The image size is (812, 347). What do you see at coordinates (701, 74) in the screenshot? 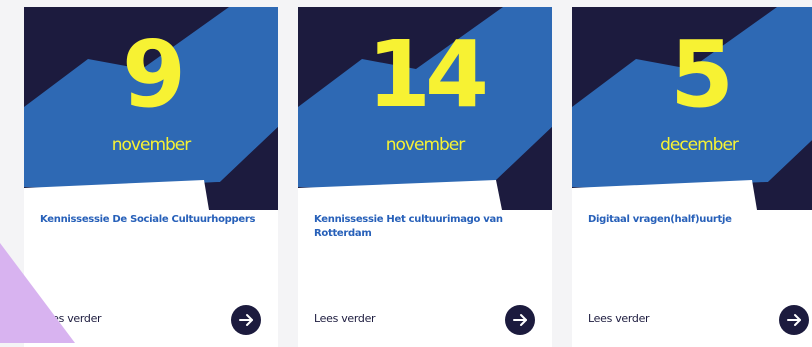
I see `event-day: 5` at bounding box center [701, 74].